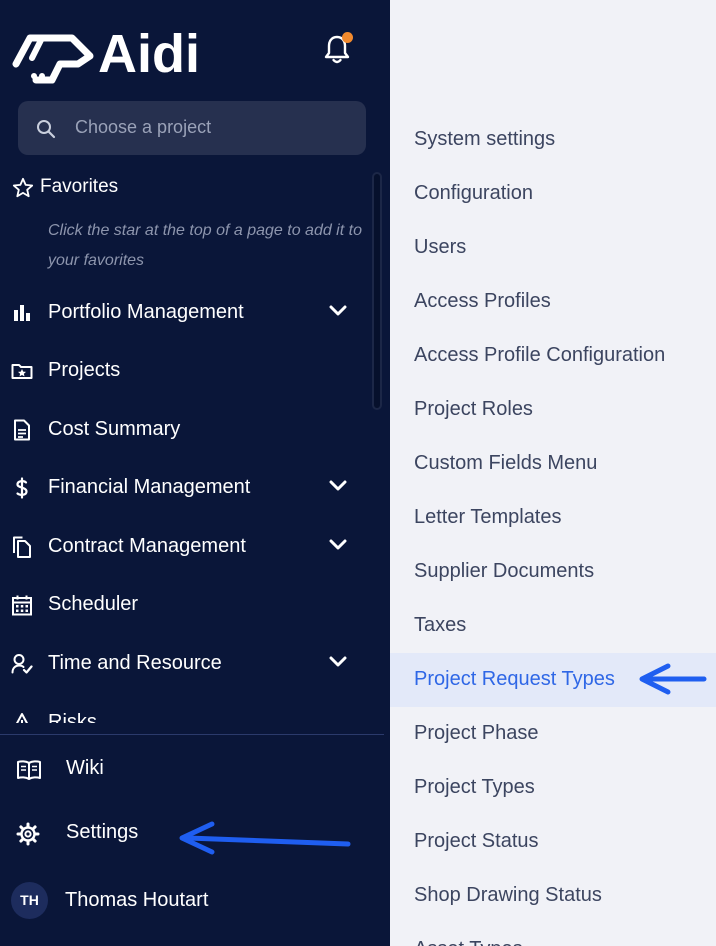 Image resolution: width=716 pixels, height=946 pixels. Describe the element at coordinates (135, 663) in the screenshot. I see `sidebar-item-label: Time and Resource` at that location.